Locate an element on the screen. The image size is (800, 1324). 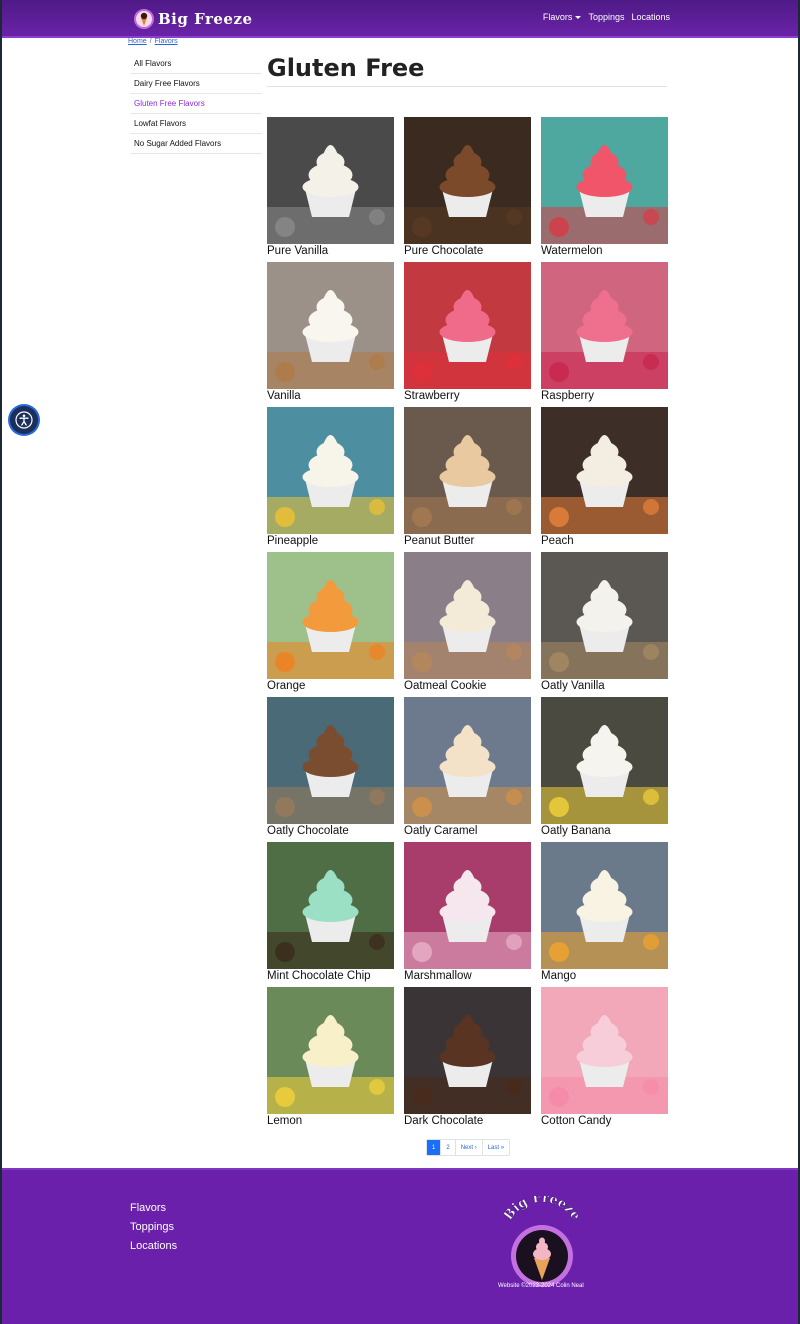
flavor-card: Oatmeal Cookie is located at coordinates (467, 622).